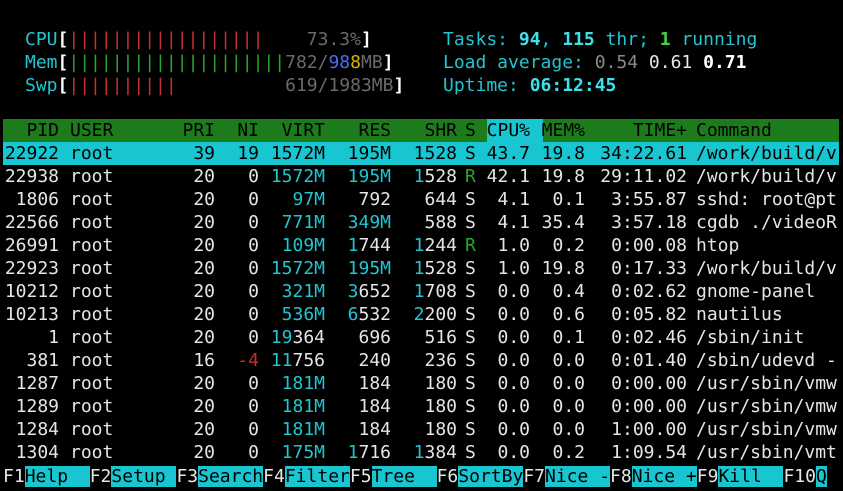 The width and height of the screenshot is (843, 491). Describe the element at coordinates (766, 452) in the screenshot. I see `process-command: /usr/sbin/vmt` at that location.